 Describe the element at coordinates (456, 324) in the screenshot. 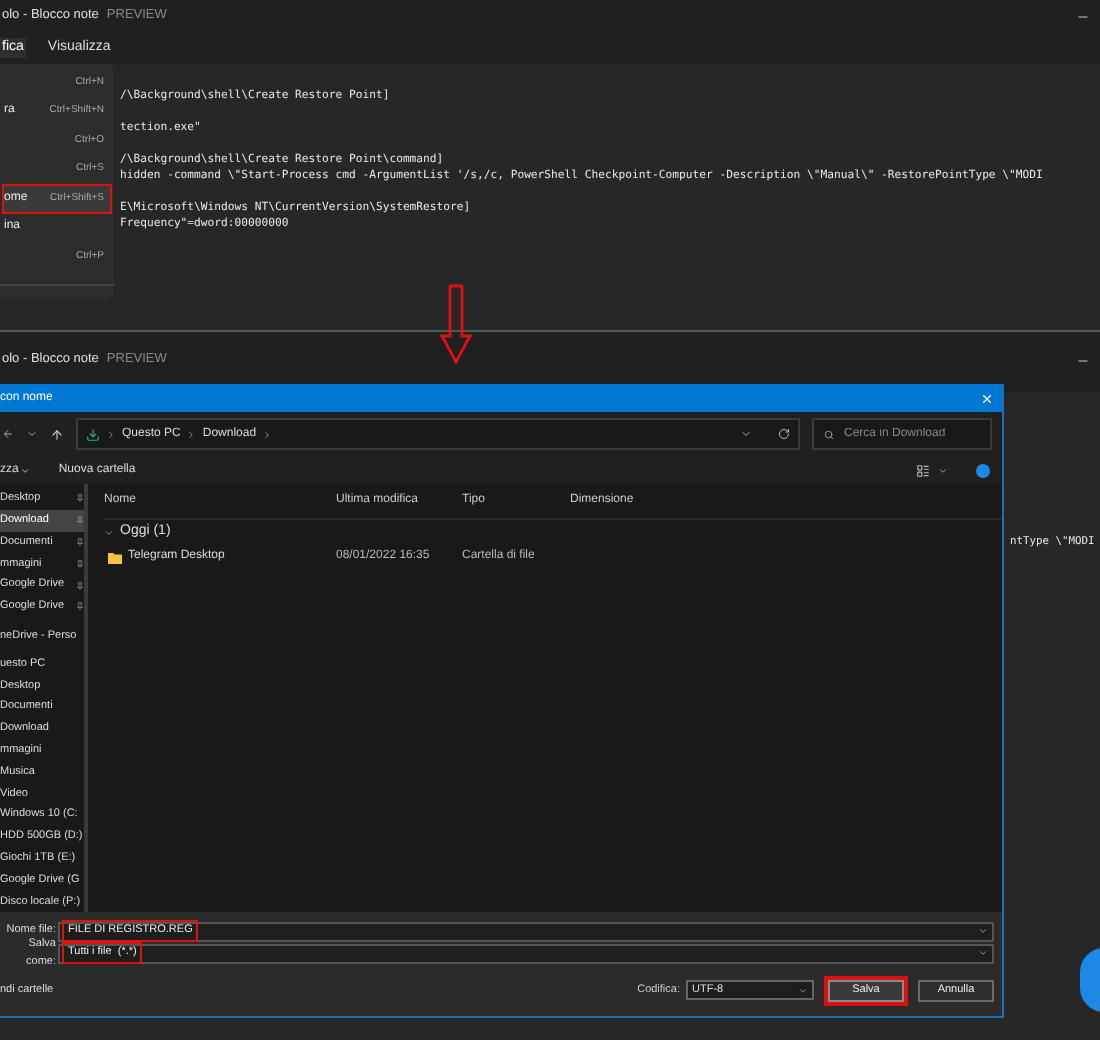

I see `down-arrow-icon` at that location.